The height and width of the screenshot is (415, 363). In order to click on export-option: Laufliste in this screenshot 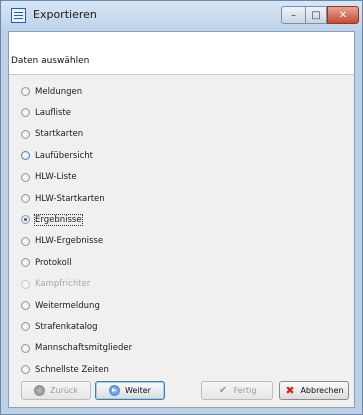, I will do `click(46, 112)`.